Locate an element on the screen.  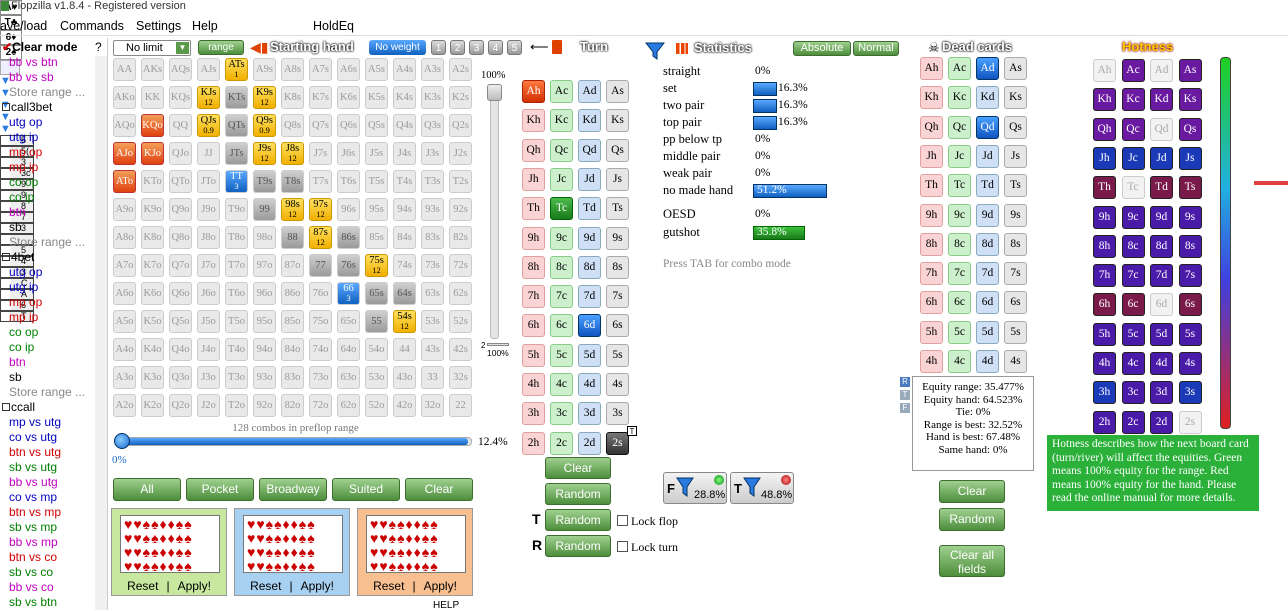
hand-cell: 55 is located at coordinates (376, 321).